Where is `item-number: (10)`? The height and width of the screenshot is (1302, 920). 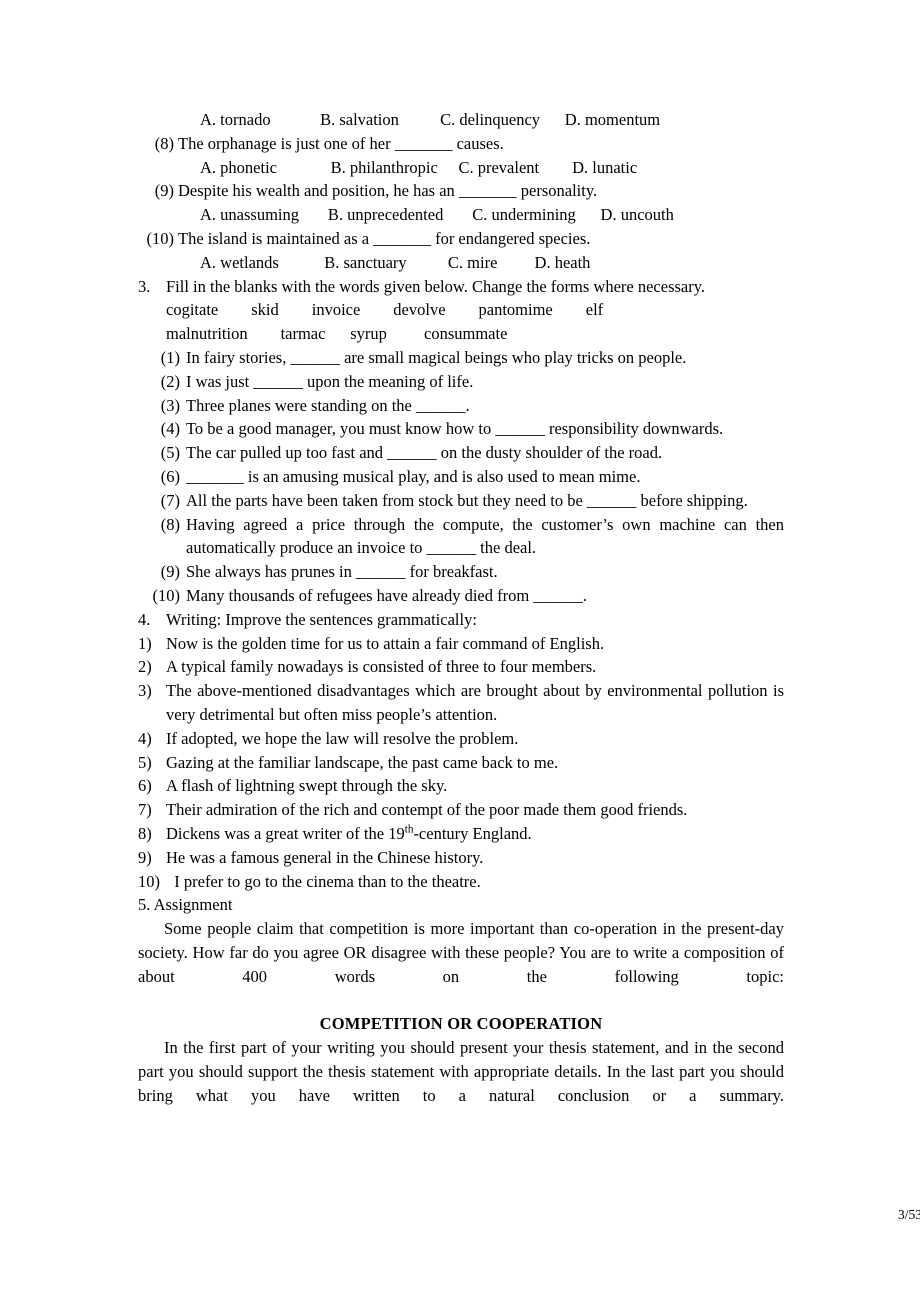 item-number: (10) is located at coordinates (166, 595).